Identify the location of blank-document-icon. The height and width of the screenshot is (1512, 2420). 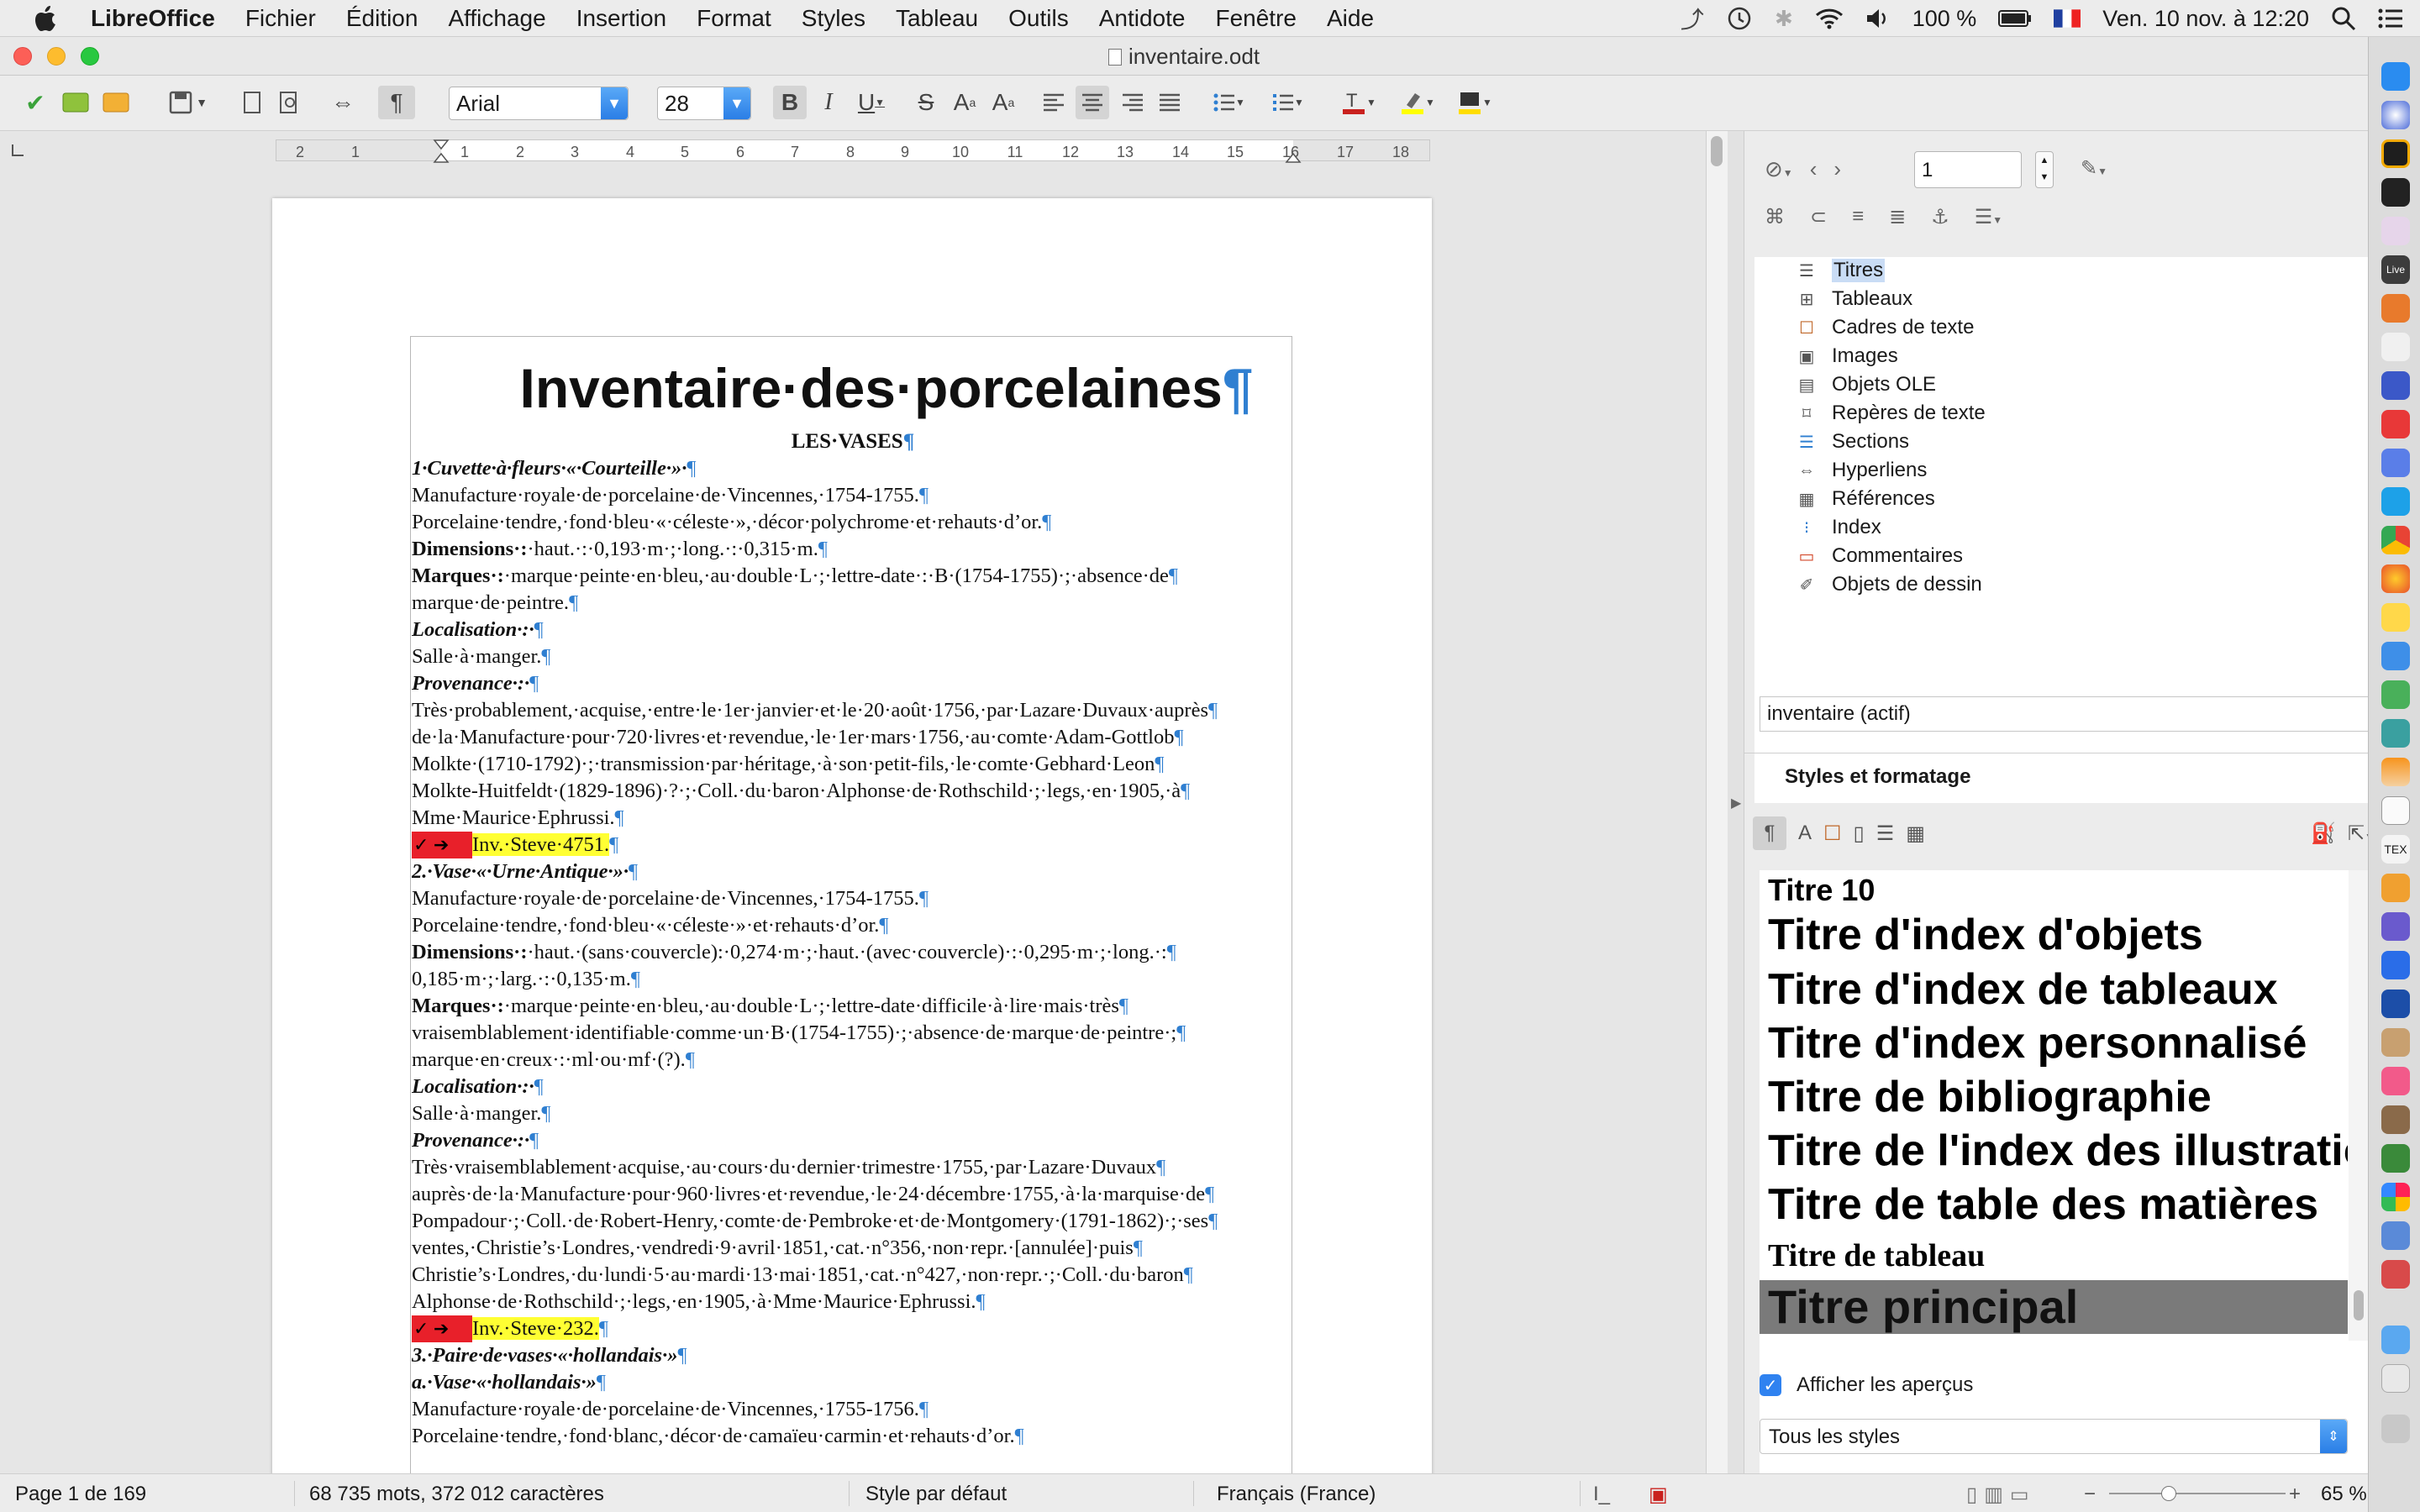
(2395, 810).